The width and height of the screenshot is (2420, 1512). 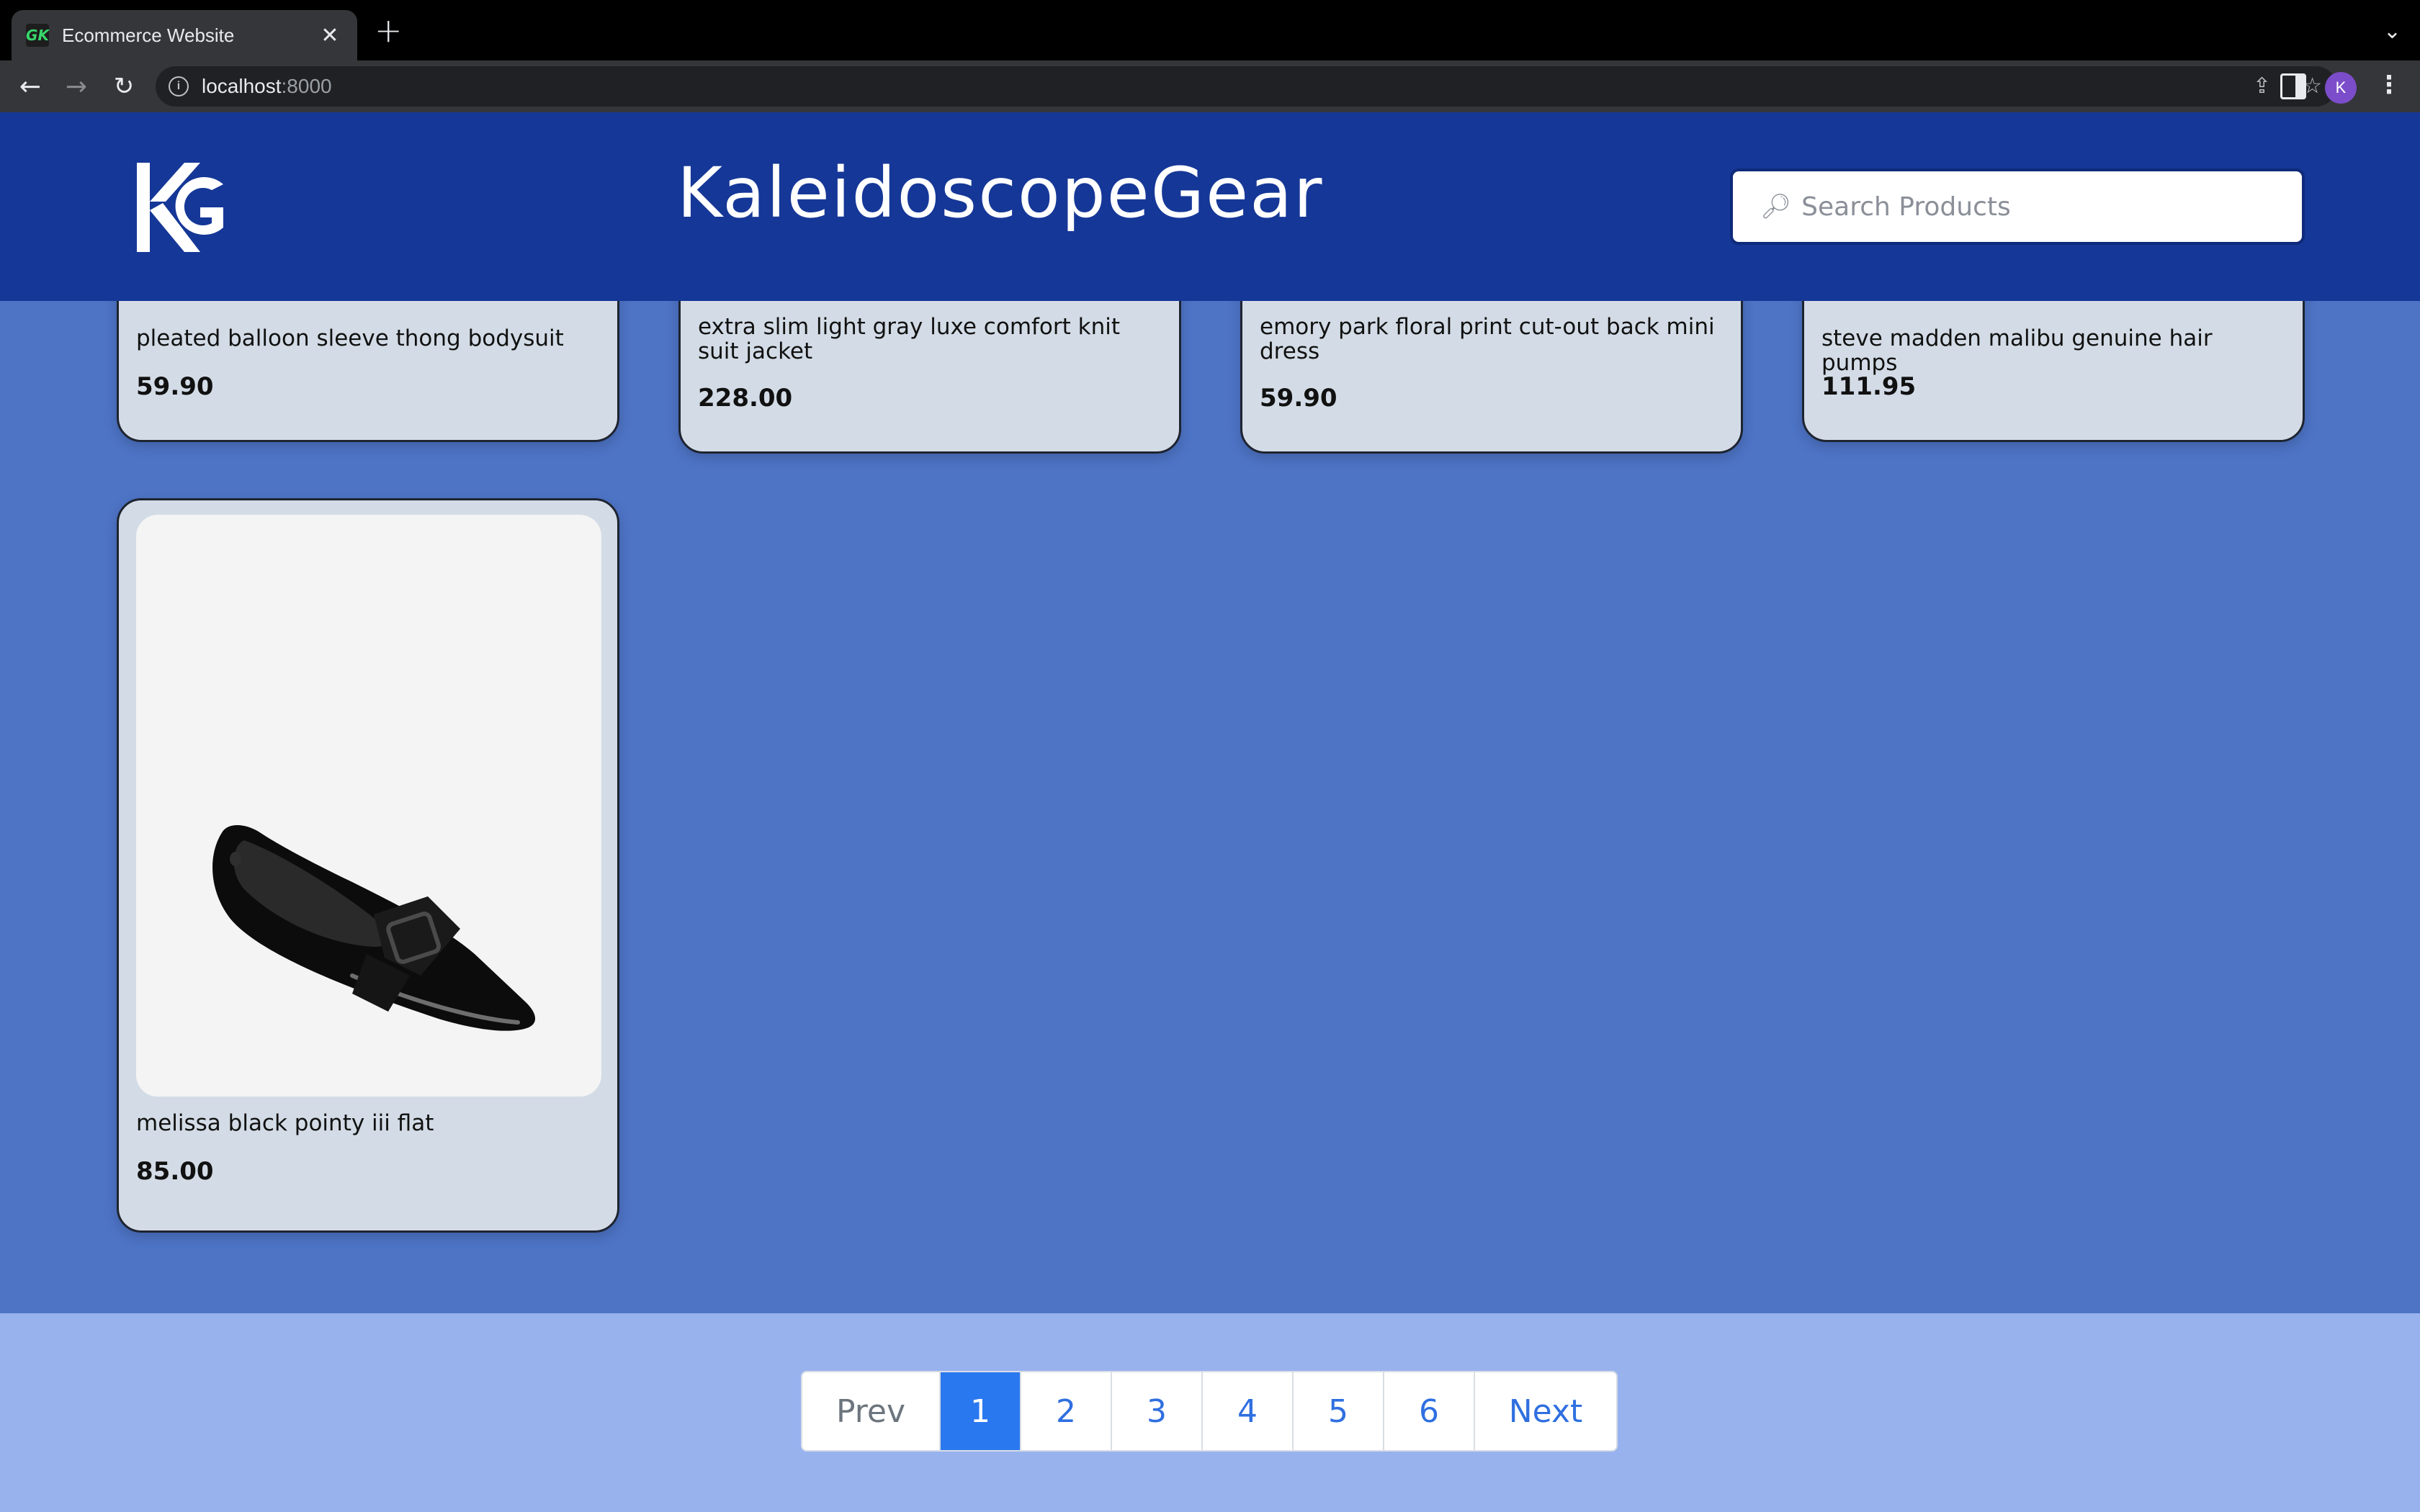 I want to click on new-tab-icon: +, so click(x=389, y=30).